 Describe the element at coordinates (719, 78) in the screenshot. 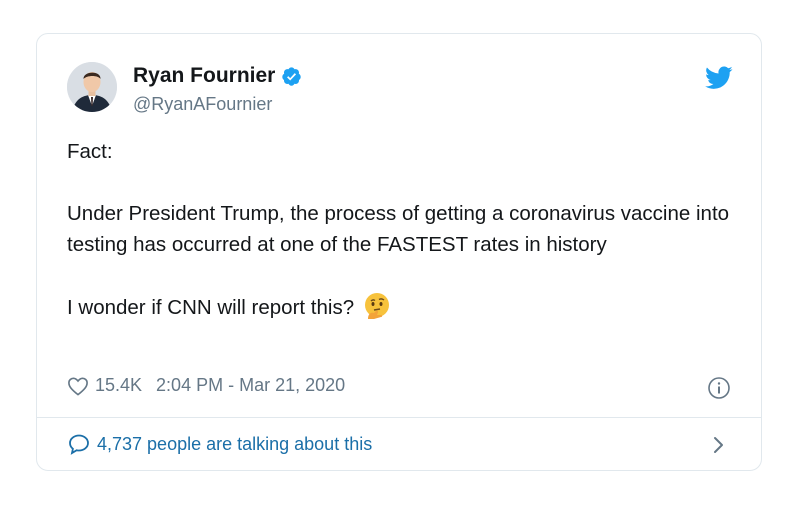

I see `twitter-bird-icon` at that location.